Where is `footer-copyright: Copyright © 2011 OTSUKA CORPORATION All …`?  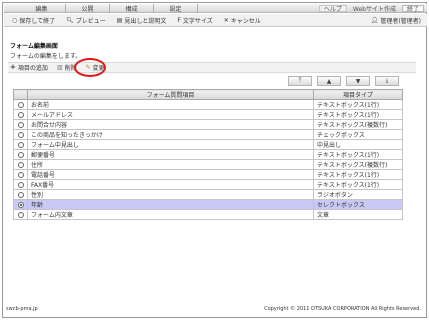 footer-copyright: Copyright © 2011 OTSUKA CORPORATION All … is located at coordinates (342, 309).